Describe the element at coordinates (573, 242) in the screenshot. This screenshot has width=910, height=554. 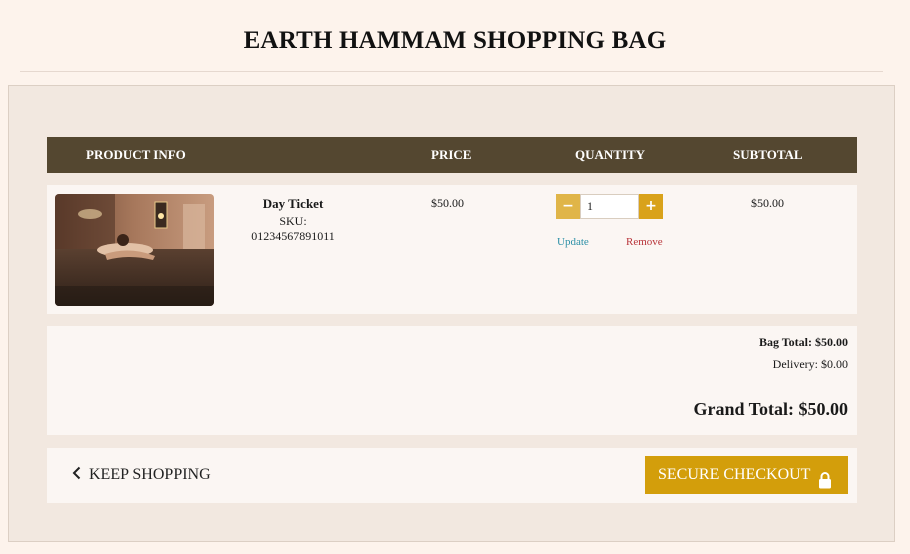
I see `update-link: Update` at that location.